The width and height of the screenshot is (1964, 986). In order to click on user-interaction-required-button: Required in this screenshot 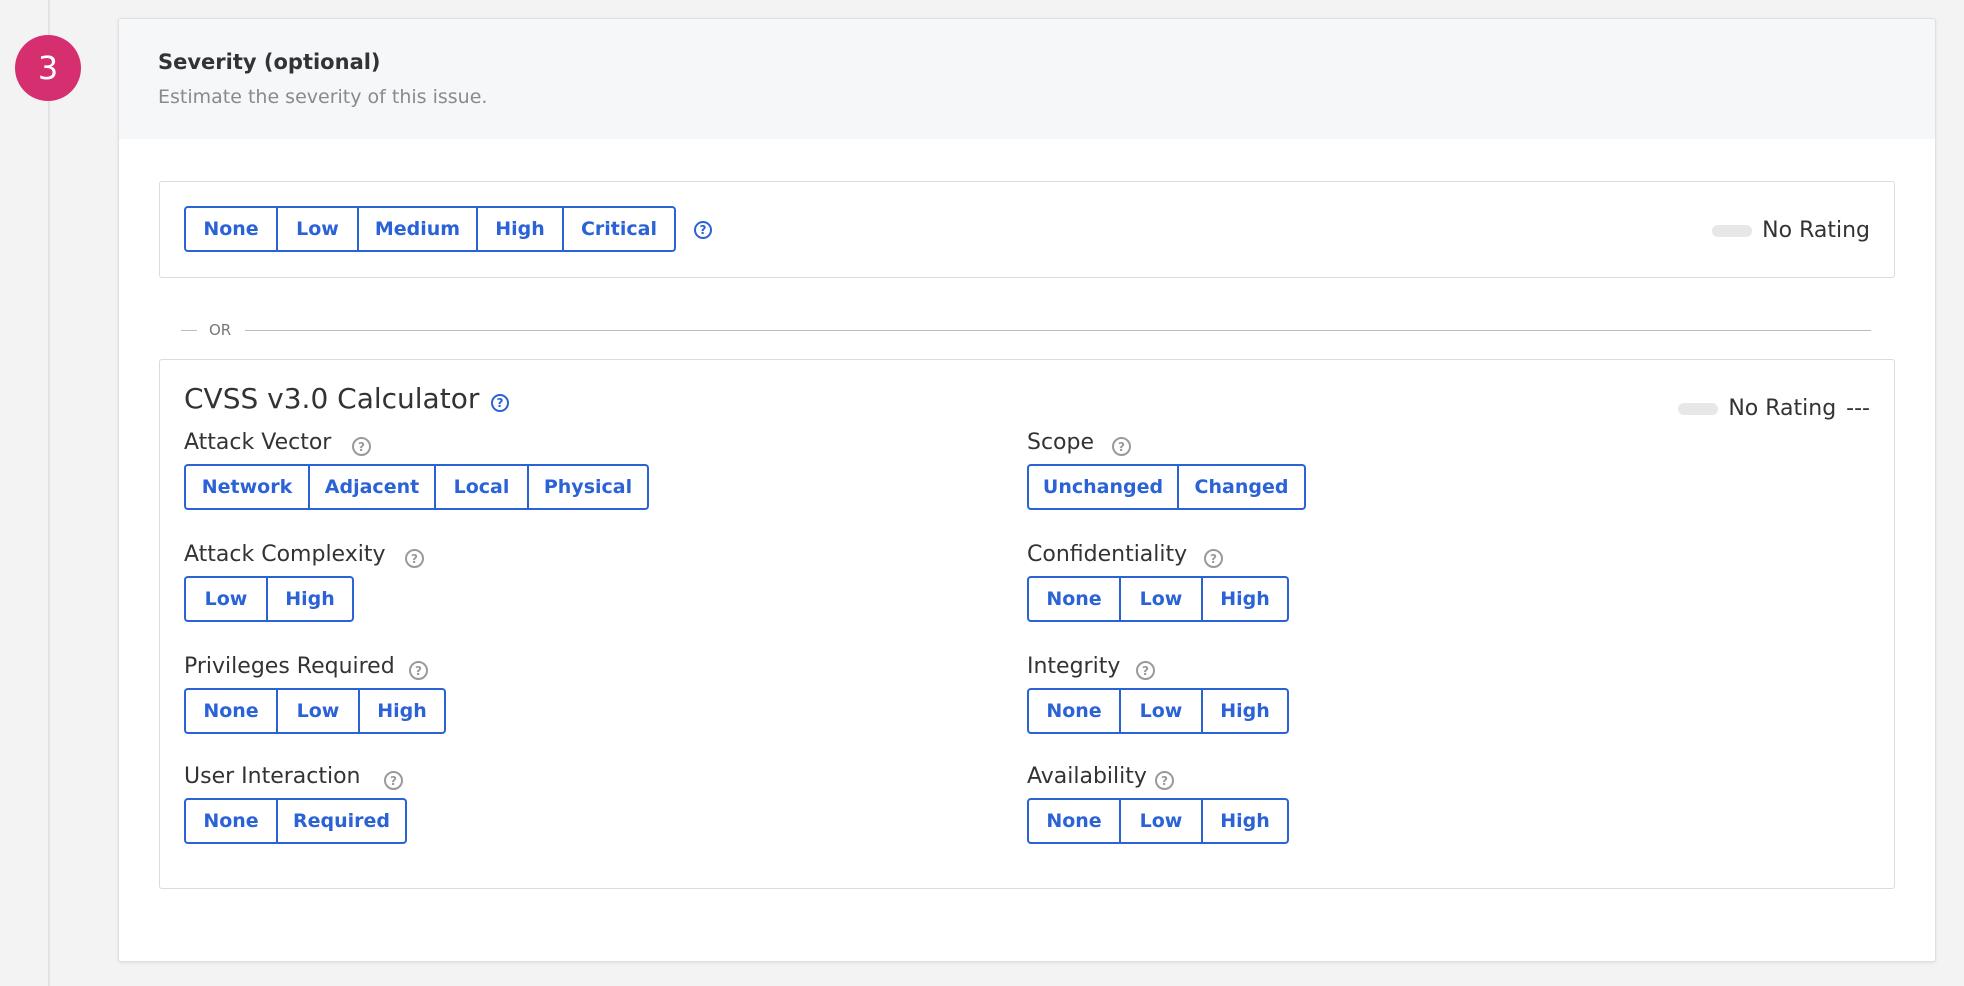, I will do `click(341, 821)`.